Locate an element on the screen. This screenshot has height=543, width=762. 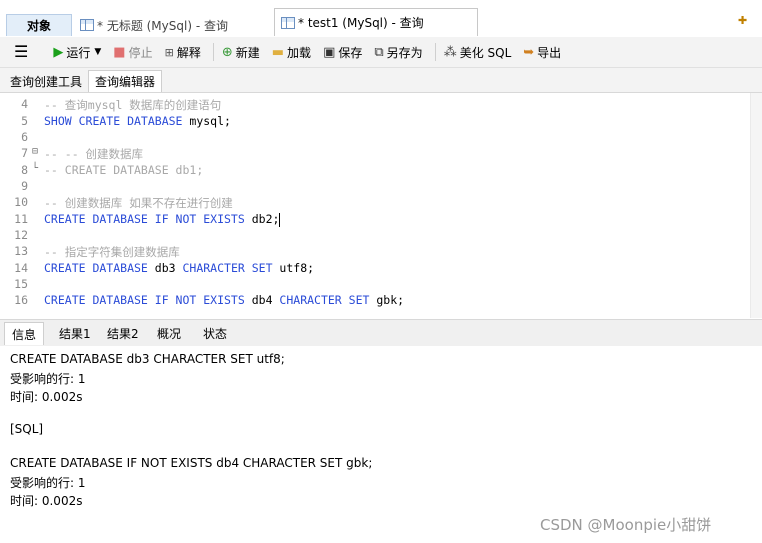
code-line: 12 is located at coordinates (375, 236).